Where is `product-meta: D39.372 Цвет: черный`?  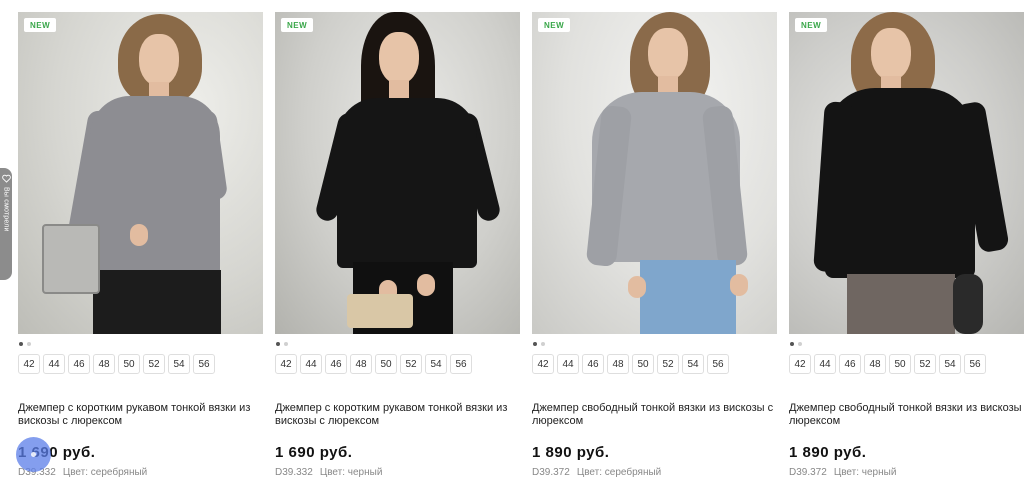
product-meta: D39.372 Цвет: черный is located at coordinates (906, 472).